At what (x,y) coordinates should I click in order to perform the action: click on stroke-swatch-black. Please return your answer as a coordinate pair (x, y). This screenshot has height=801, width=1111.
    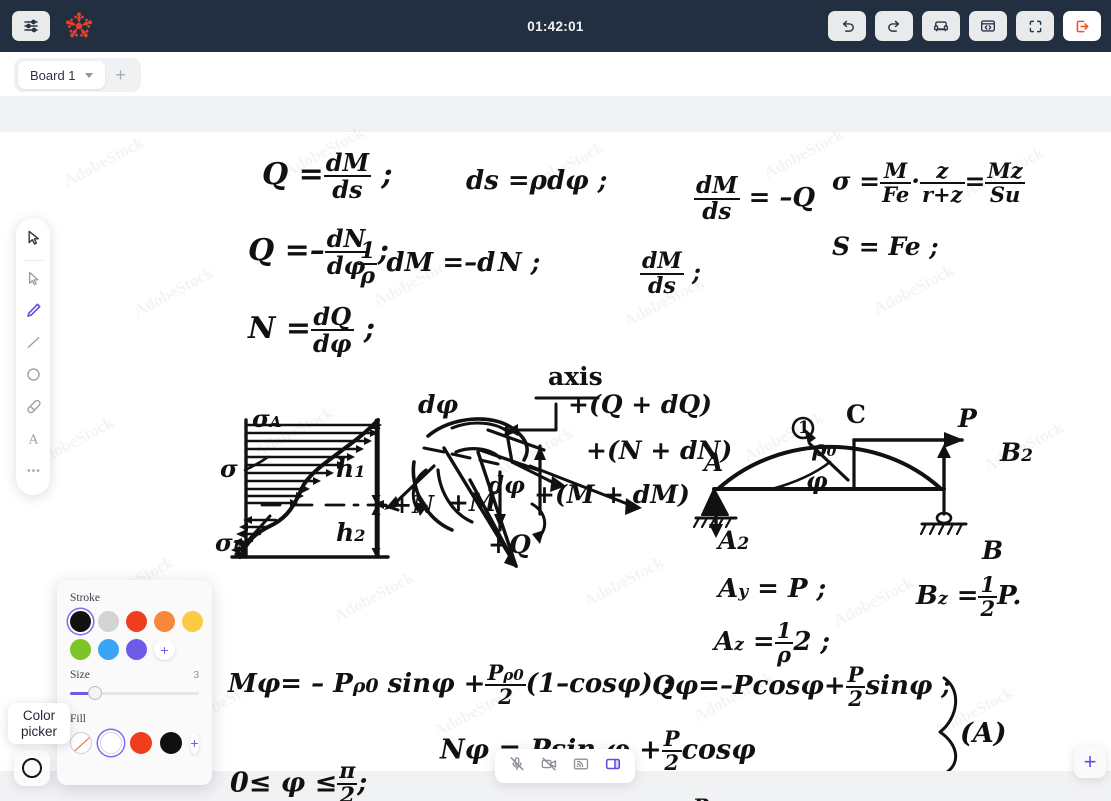
    Looking at the image, I should click on (80, 621).